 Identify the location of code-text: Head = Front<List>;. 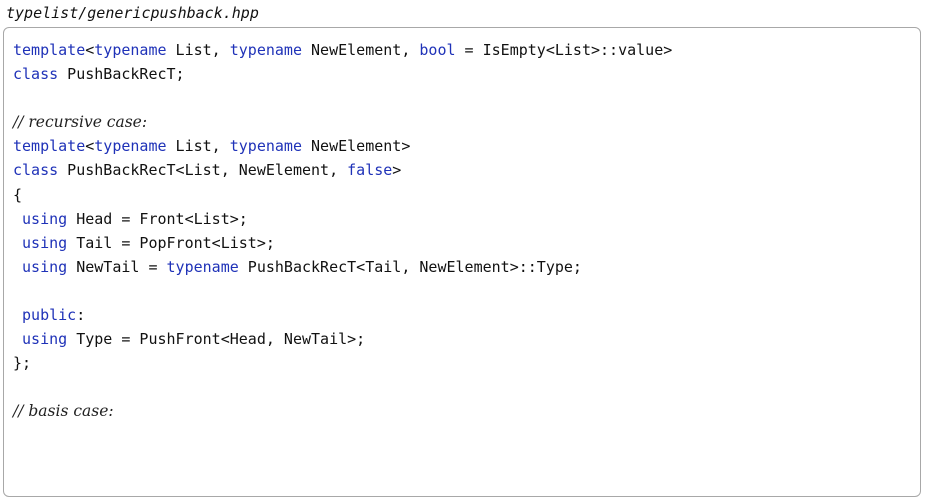
(157, 218).